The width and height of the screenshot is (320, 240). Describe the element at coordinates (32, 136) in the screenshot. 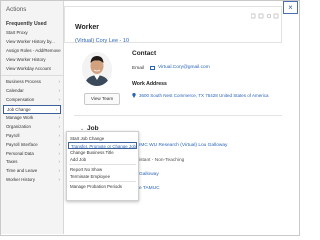

I see `sidebar-category-payroll: Payroll ›` at that location.